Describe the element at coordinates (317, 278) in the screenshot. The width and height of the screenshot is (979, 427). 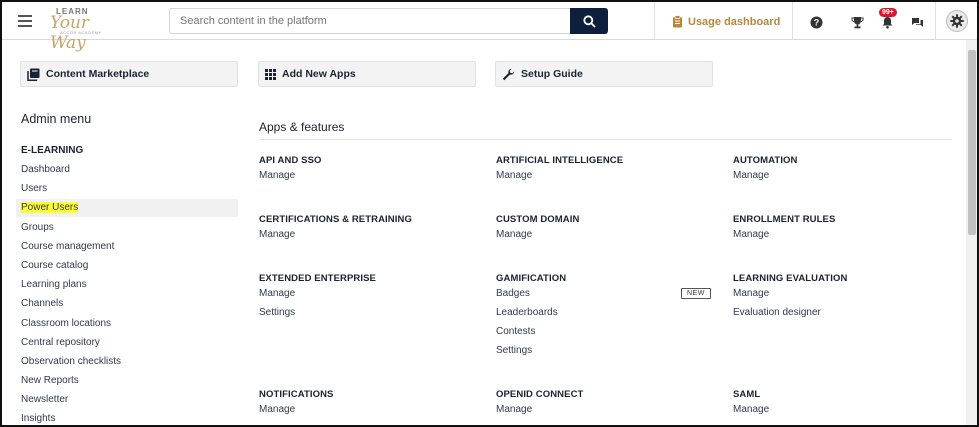
I see `feature-title-extended-enterprise: EXTENDED ENTERPRISE` at that location.